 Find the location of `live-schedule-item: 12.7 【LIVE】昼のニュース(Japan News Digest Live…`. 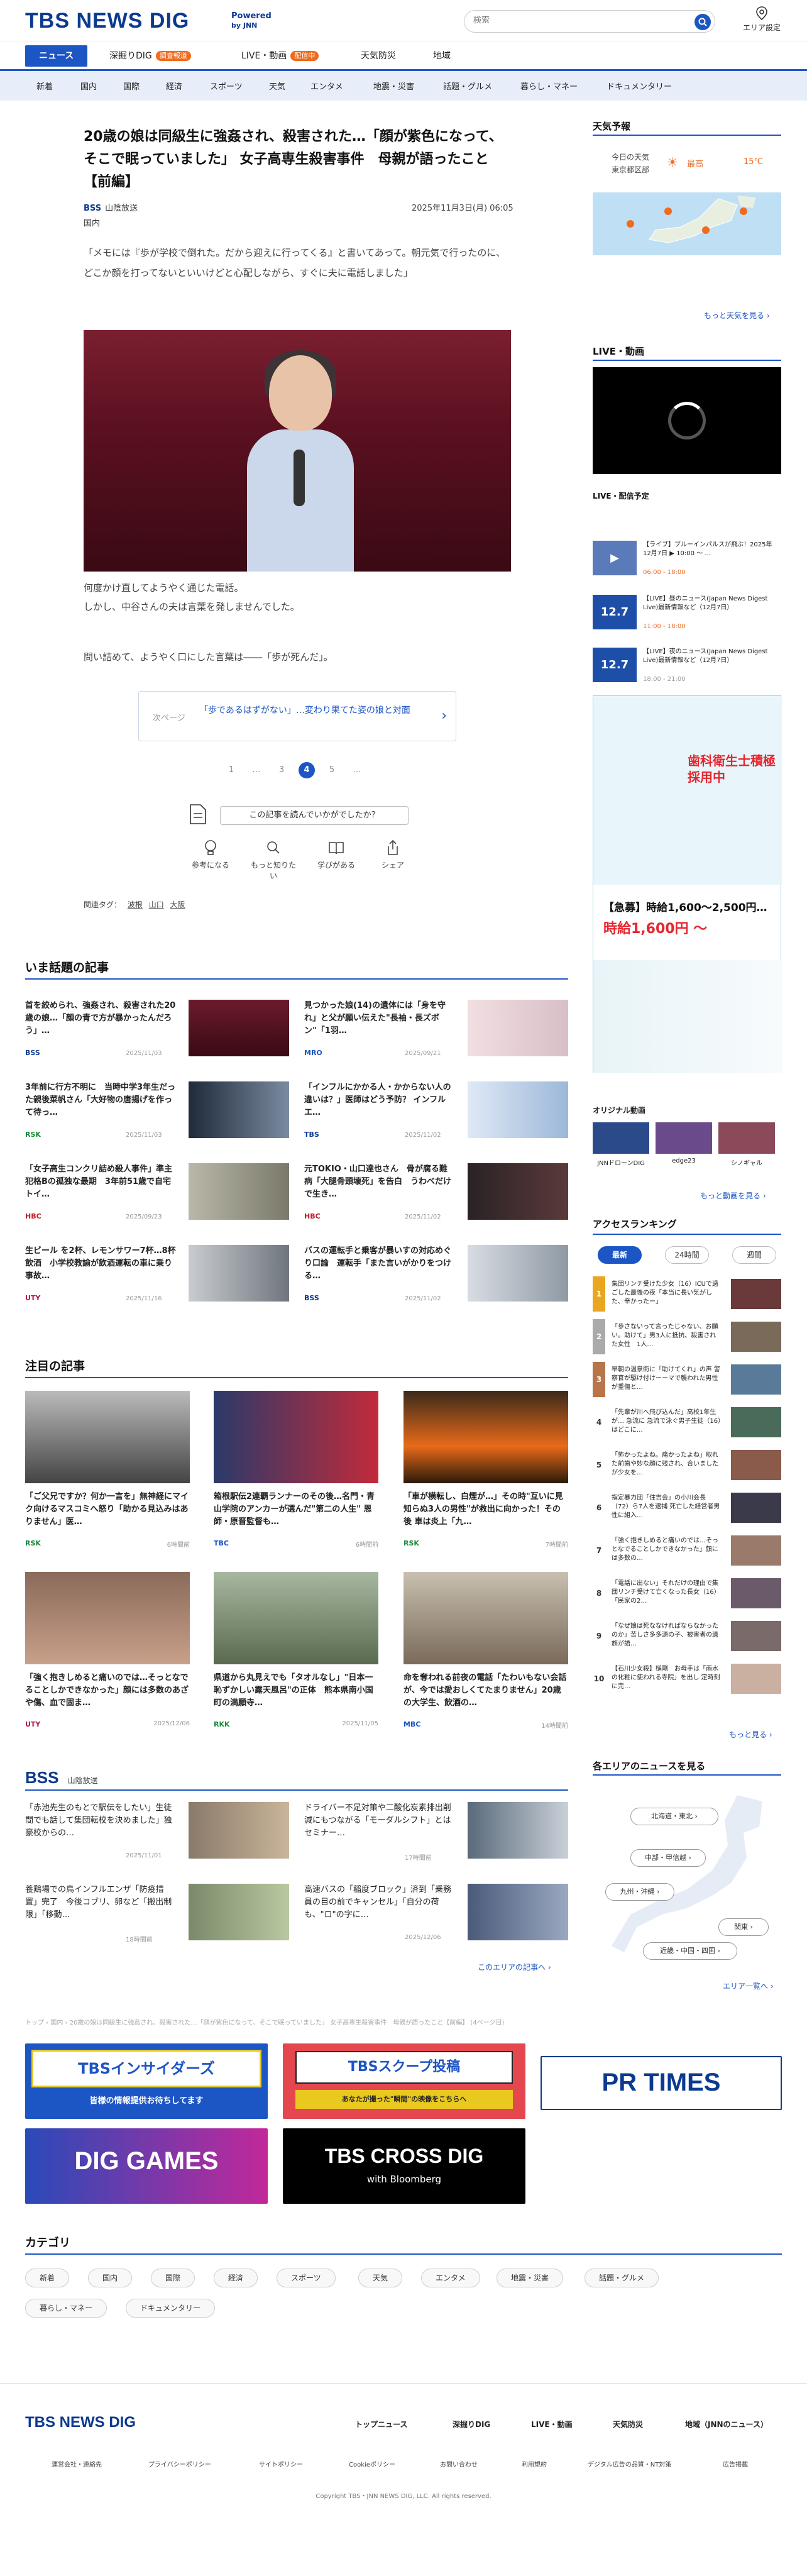

live-schedule-item: 12.7 【LIVE】昼のニュース(Japan News Digest Live… is located at coordinates (687, 614).